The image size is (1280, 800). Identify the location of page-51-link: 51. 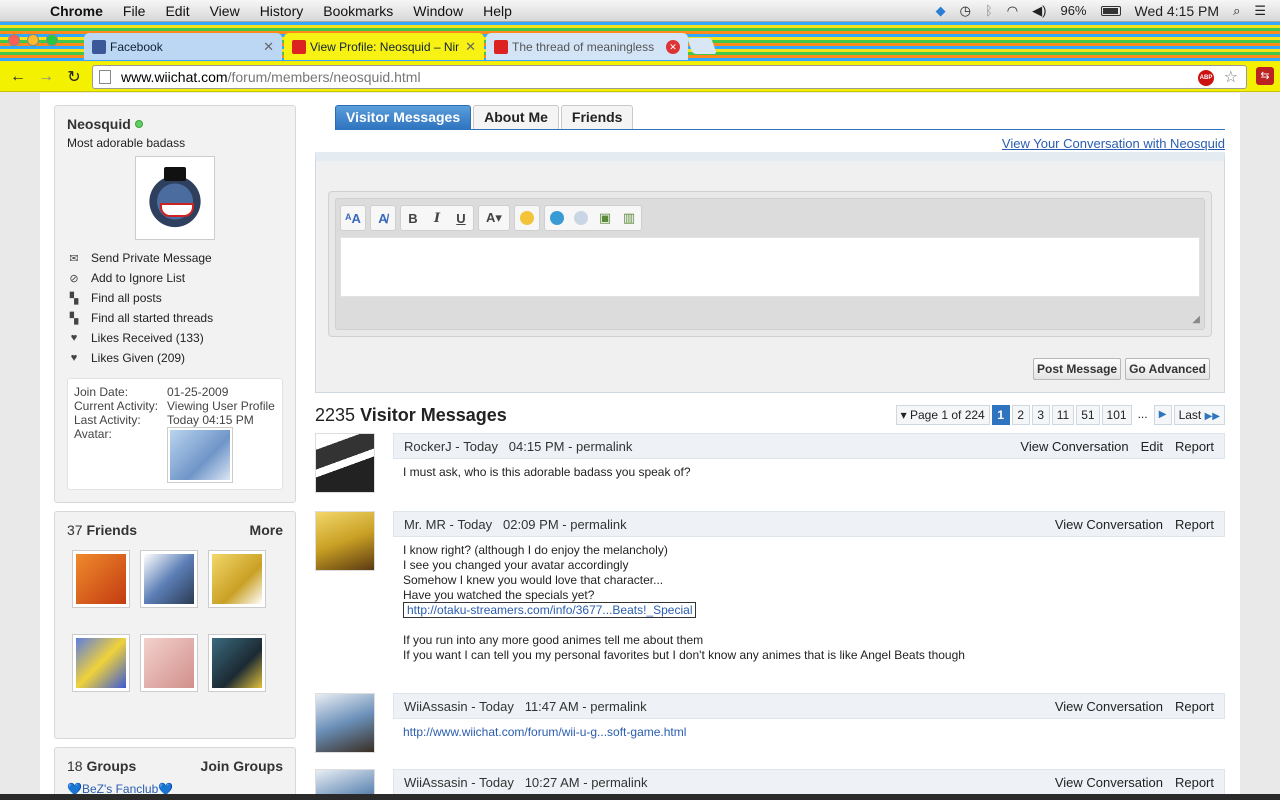
(1088, 415).